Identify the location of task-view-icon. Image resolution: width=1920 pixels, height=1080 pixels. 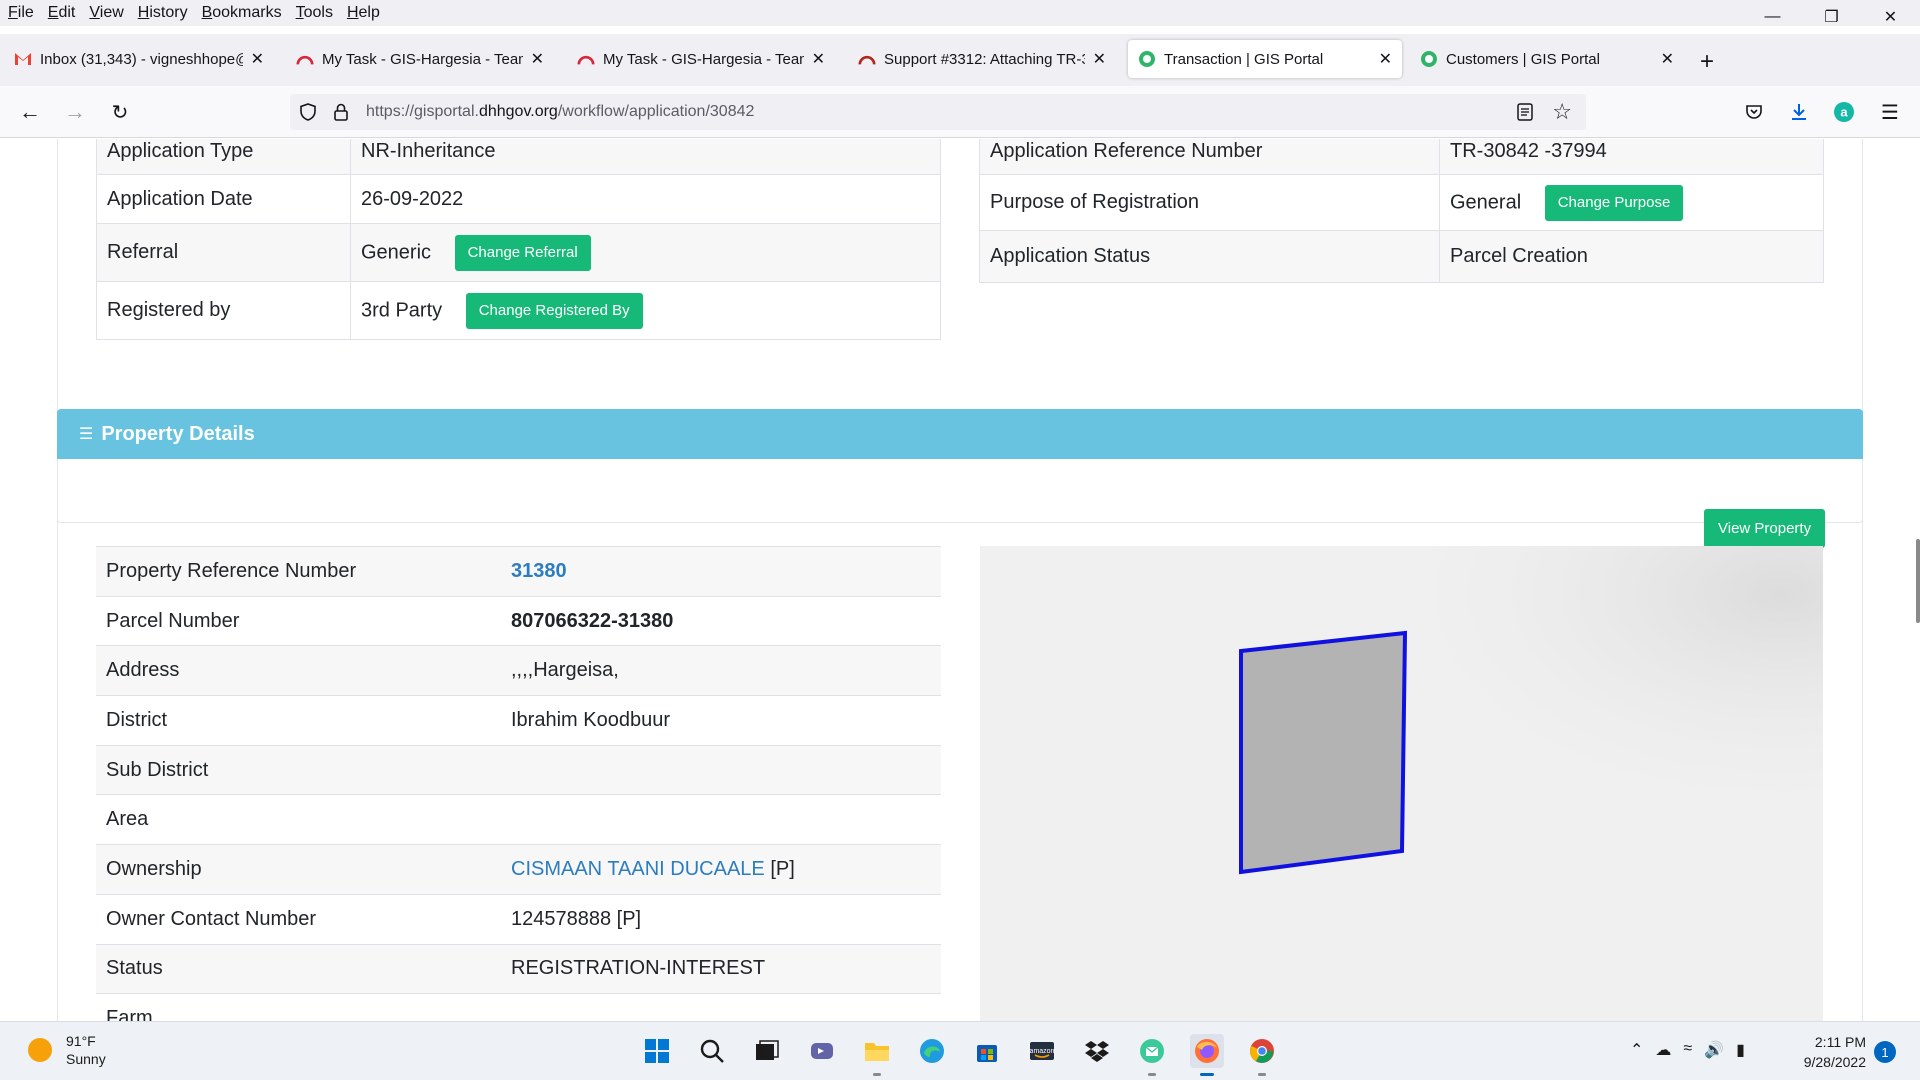
(767, 1051).